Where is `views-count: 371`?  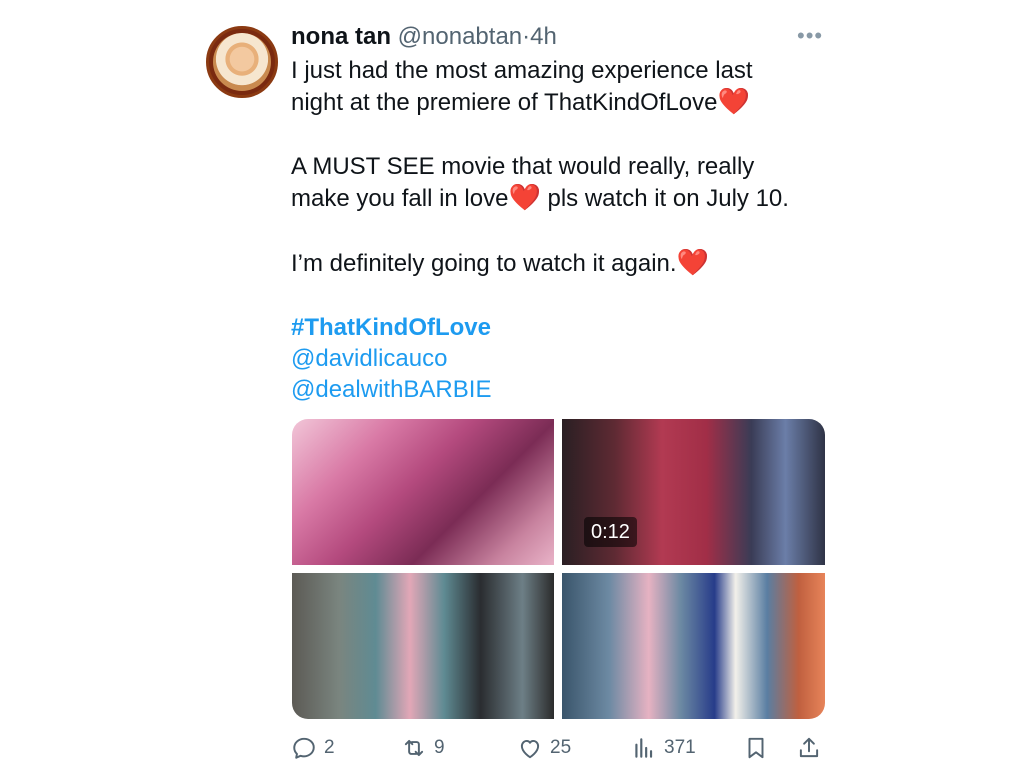
views-count: 371 is located at coordinates (680, 747).